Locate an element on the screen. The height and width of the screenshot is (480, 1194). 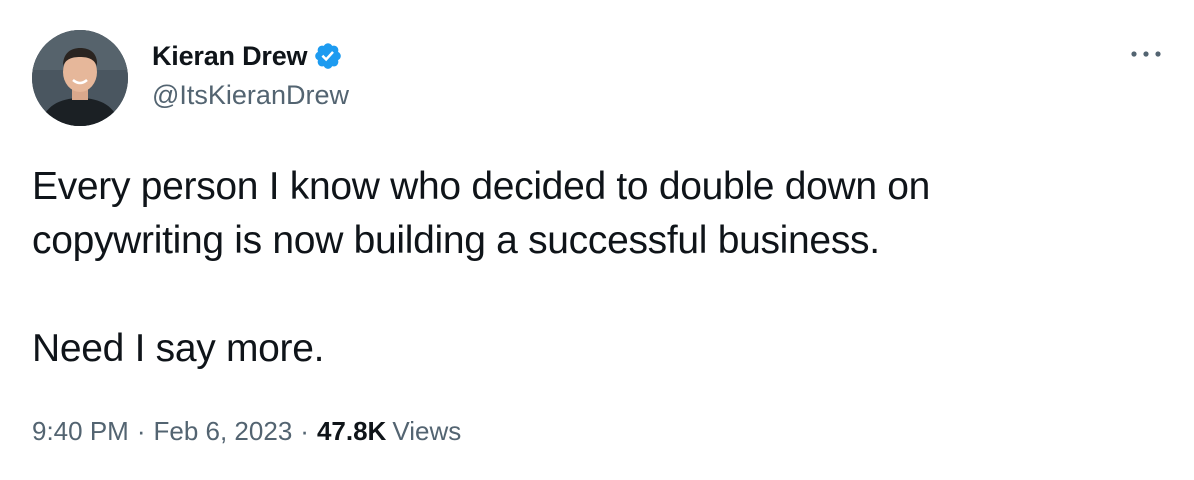
author-display-name: Kieran Drew is located at coordinates (230, 56).